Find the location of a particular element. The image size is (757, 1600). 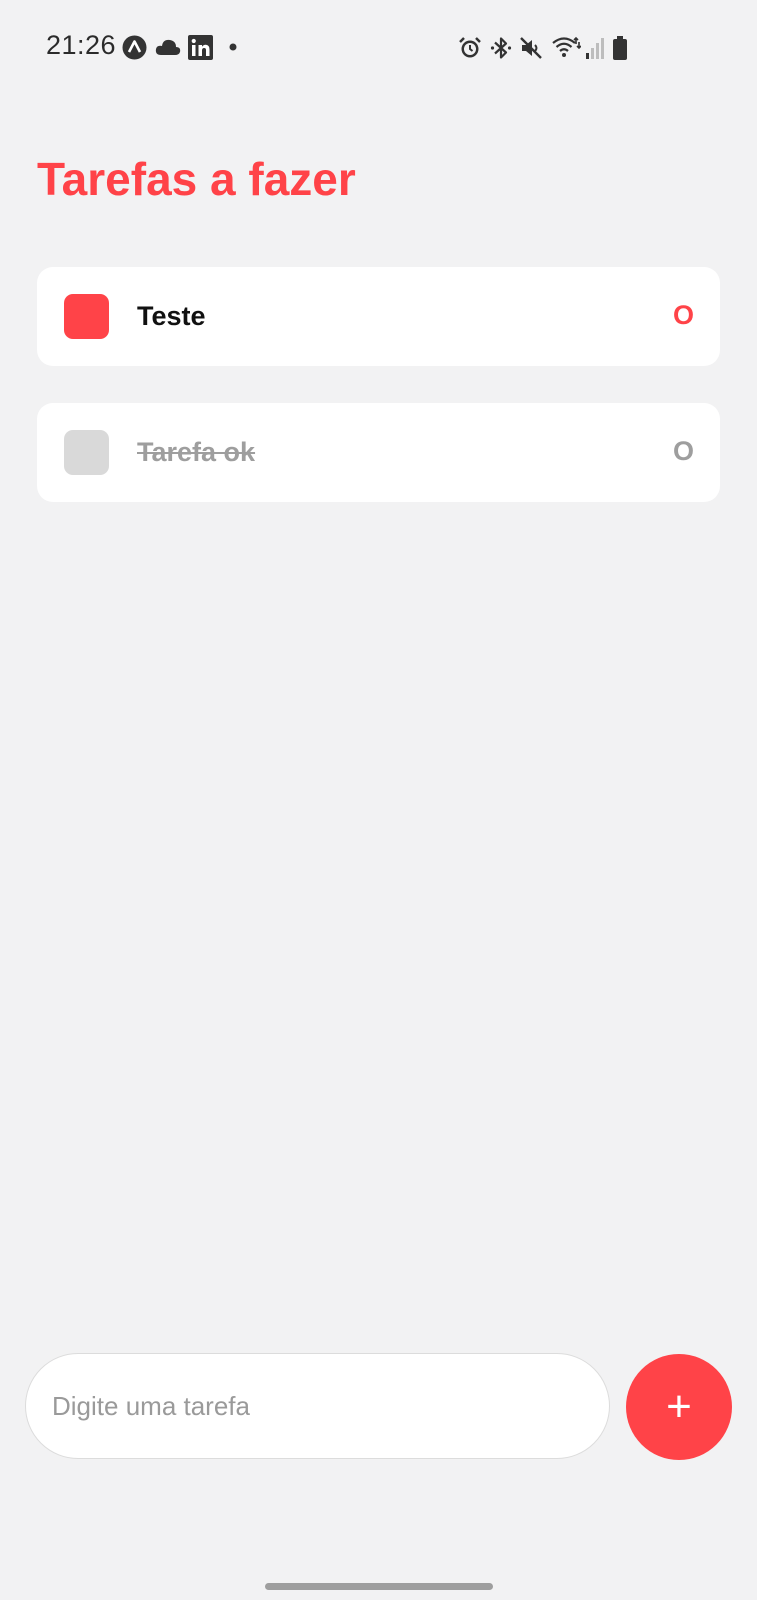

page-title: Tarefas a fazer is located at coordinates (196, 179).